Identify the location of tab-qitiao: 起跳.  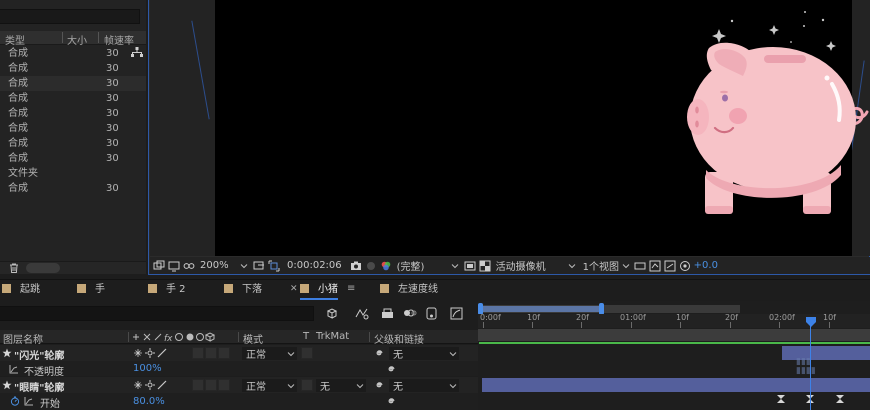
(21, 290).